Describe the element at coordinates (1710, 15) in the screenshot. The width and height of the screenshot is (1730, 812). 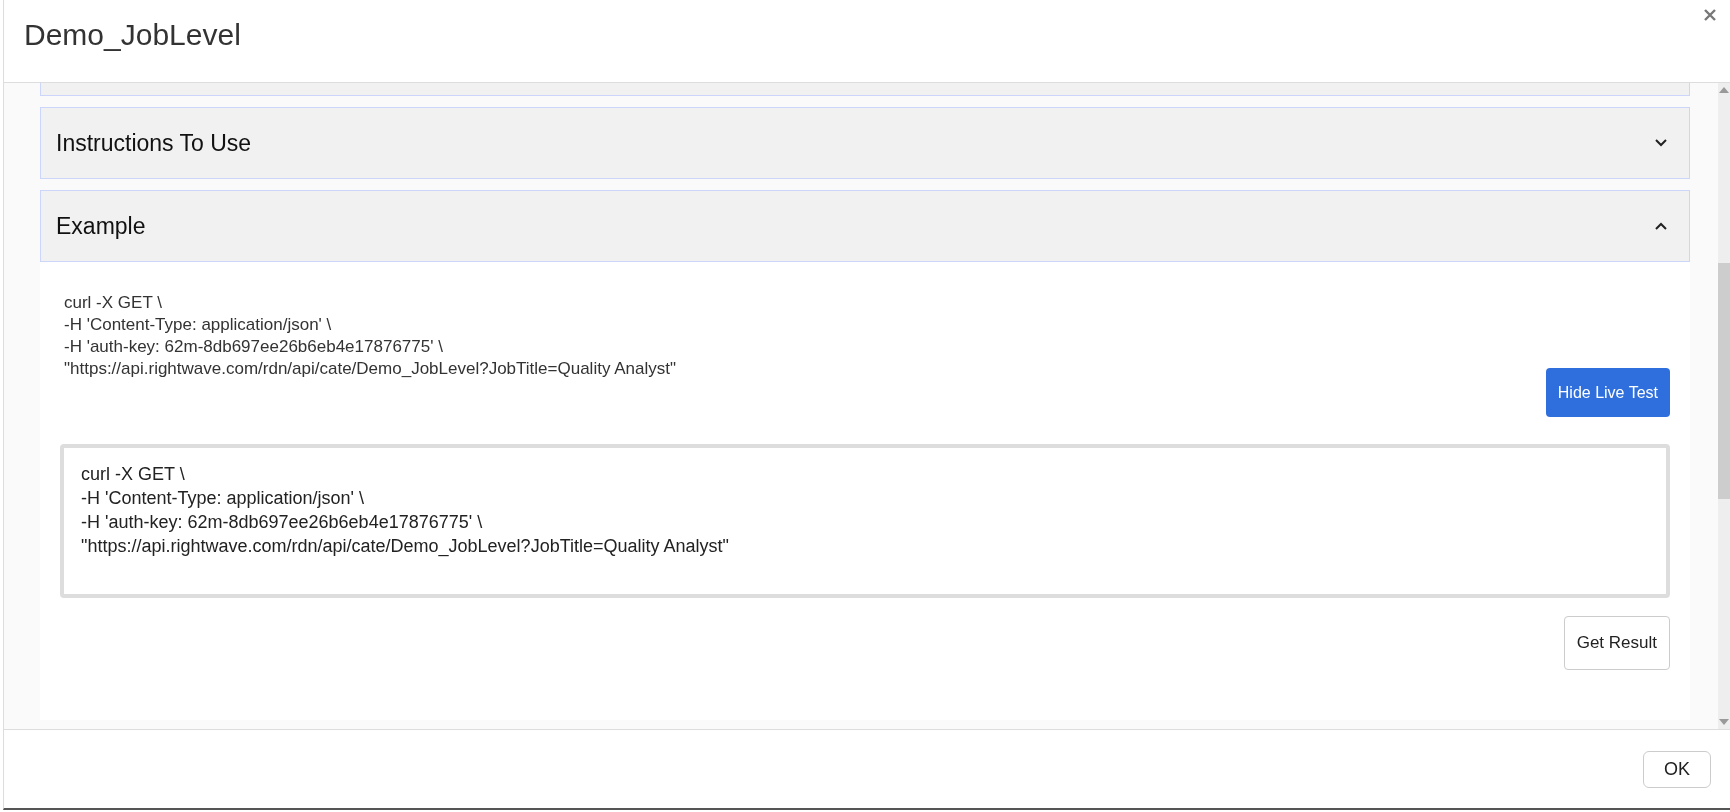
I see `close-icon` at that location.